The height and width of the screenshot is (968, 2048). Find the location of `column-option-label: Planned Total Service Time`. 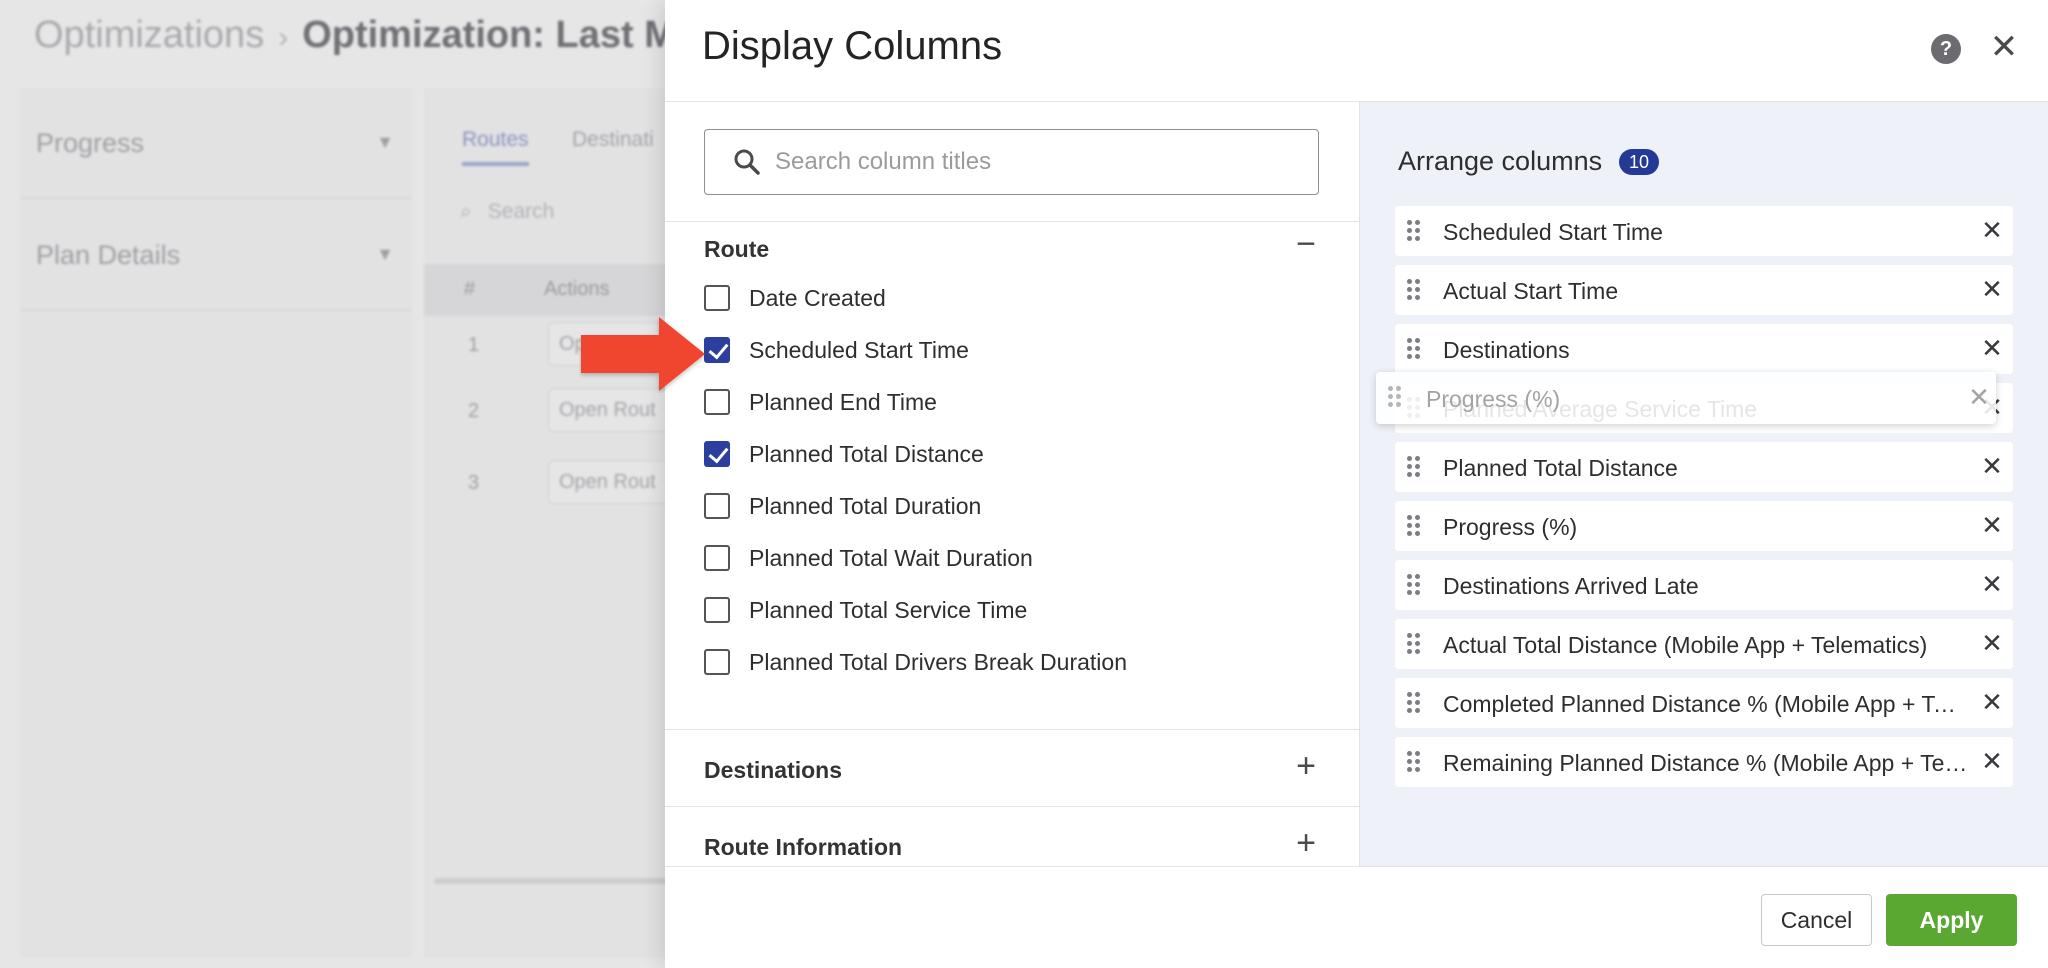

column-option-label: Planned Total Service Time is located at coordinates (888, 609).